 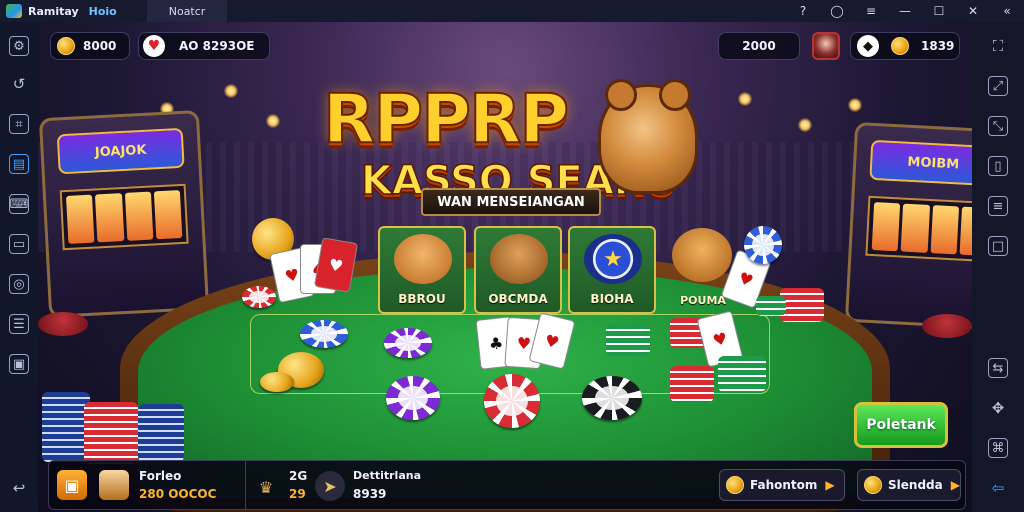 I want to click on bet-option-2: OBCMDA, so click(x=518, y=270).